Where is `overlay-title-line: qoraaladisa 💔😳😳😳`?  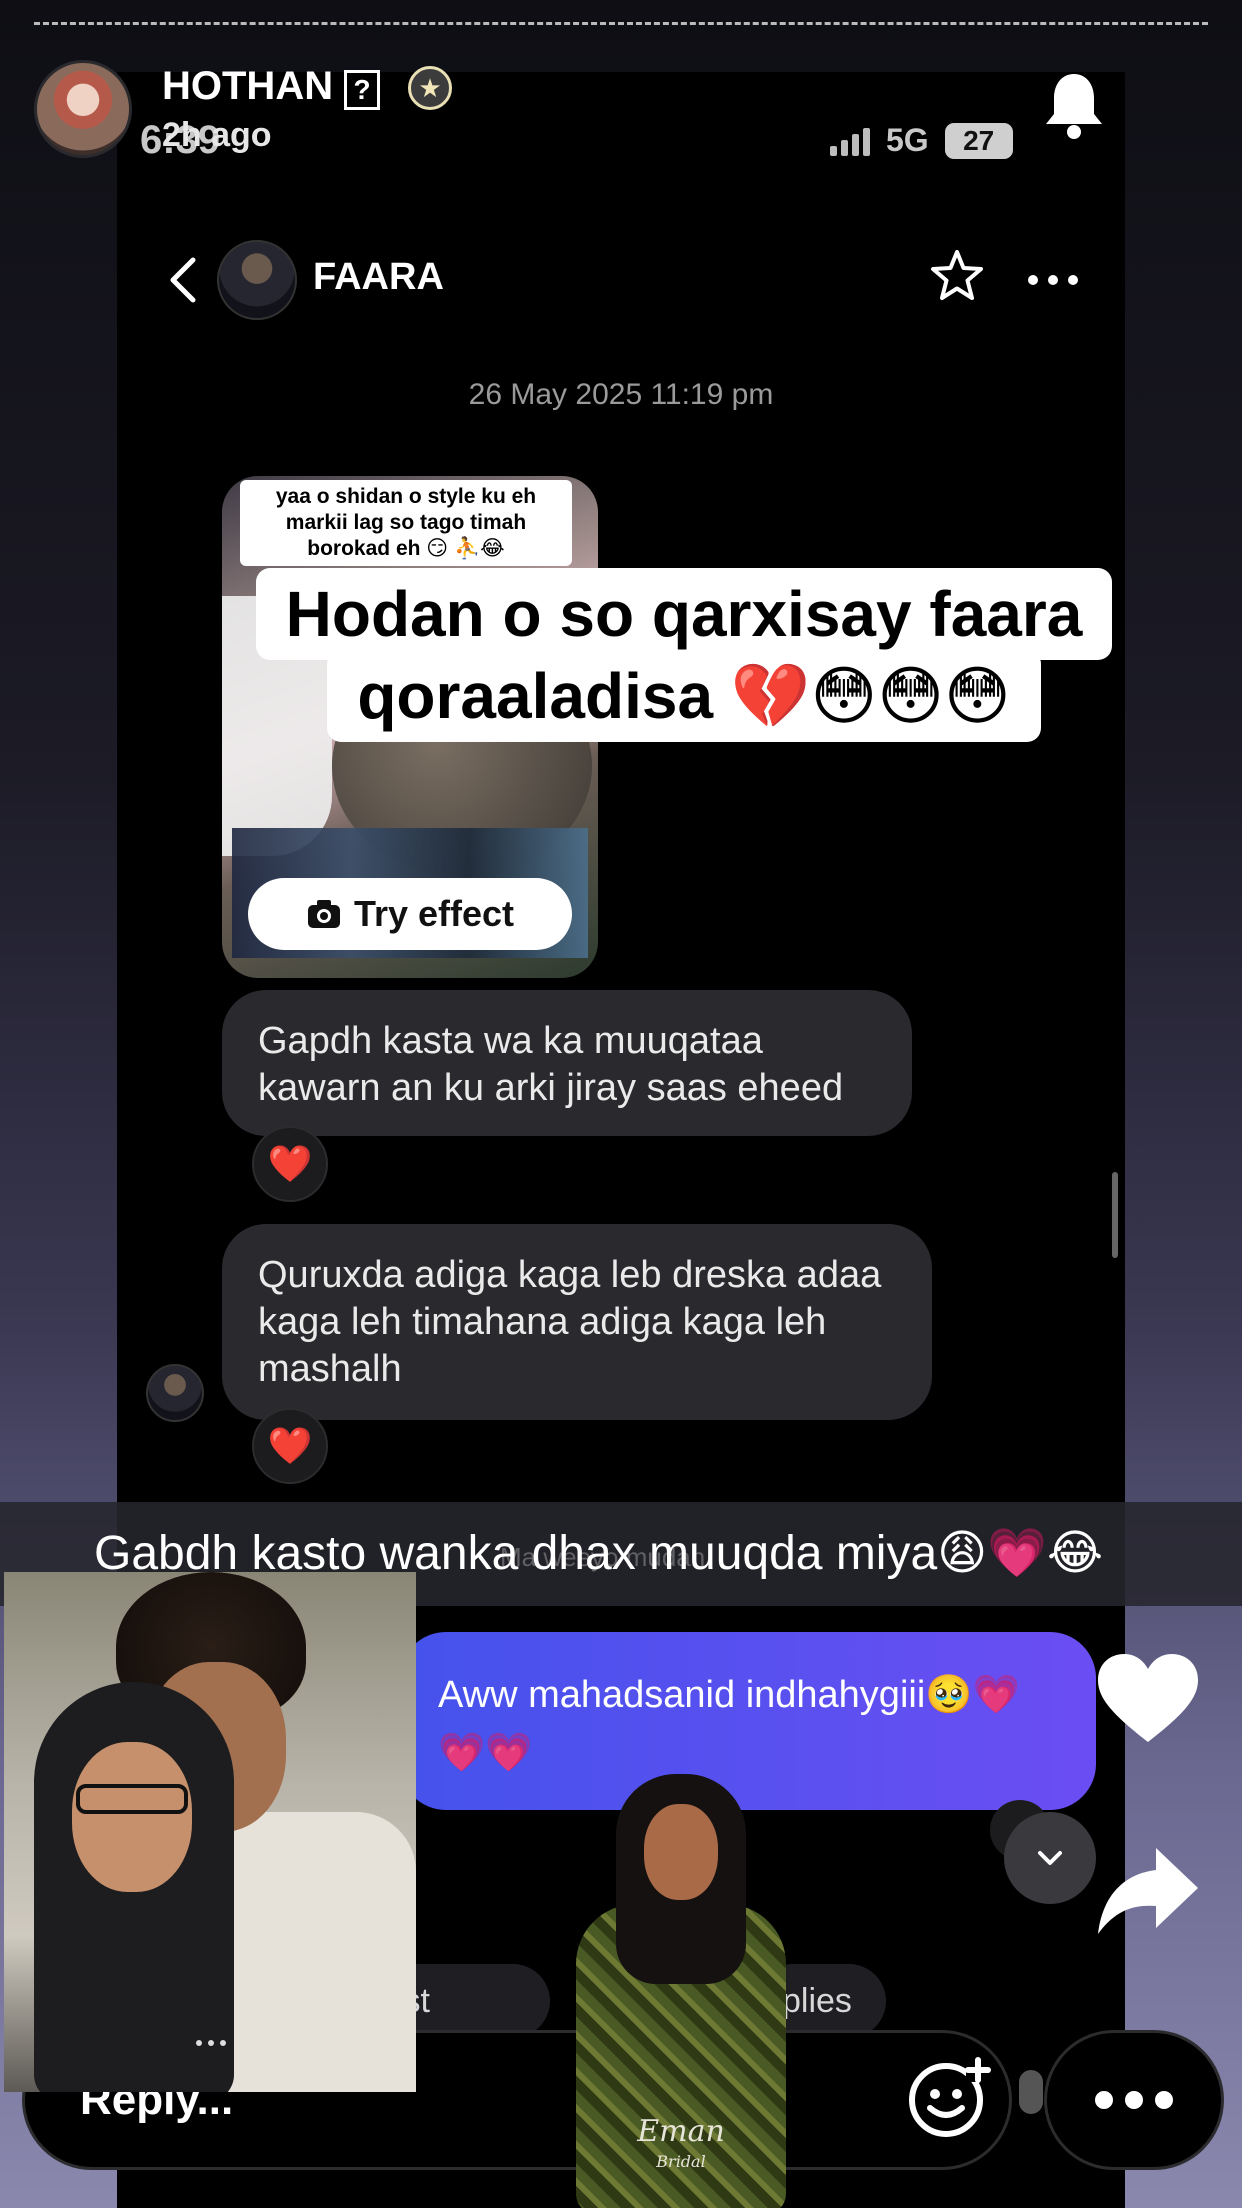
overlay-title-line: qoraaladisa 💔😳😳😳 is located at coordinates (684, 696).